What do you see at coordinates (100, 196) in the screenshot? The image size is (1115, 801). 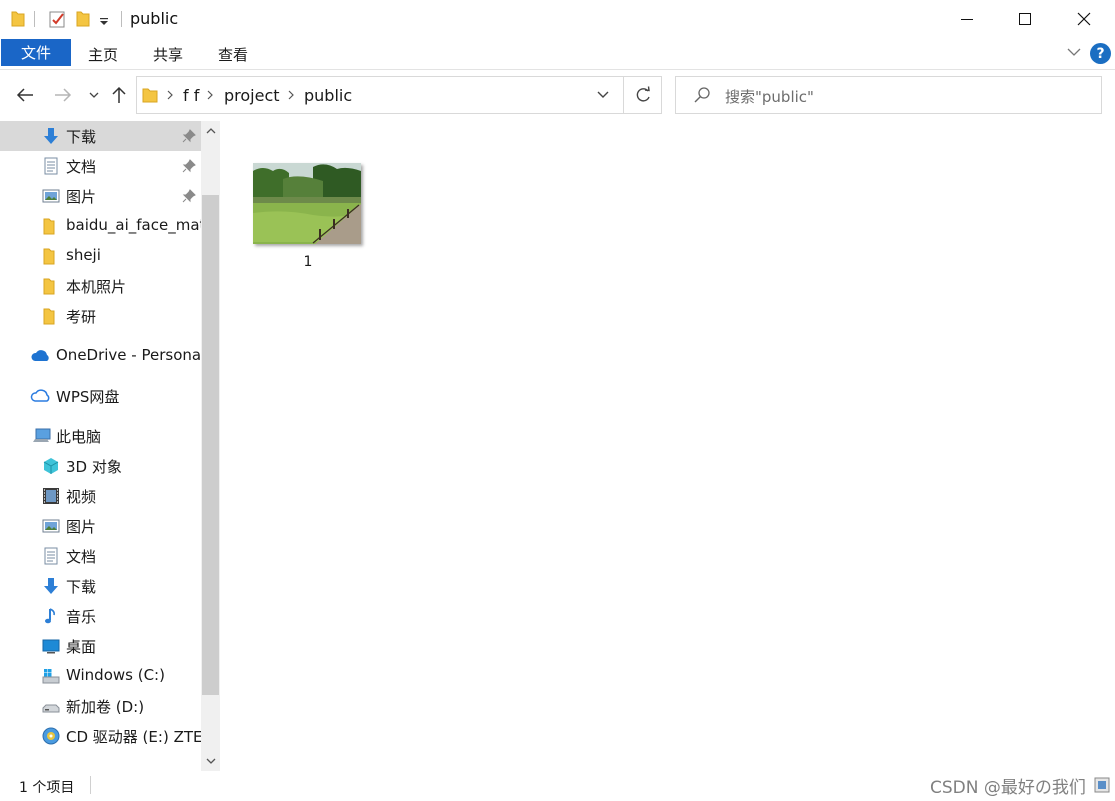 I see `nav-item-pictures-quick: 图片` at bounding box center [100, 196].